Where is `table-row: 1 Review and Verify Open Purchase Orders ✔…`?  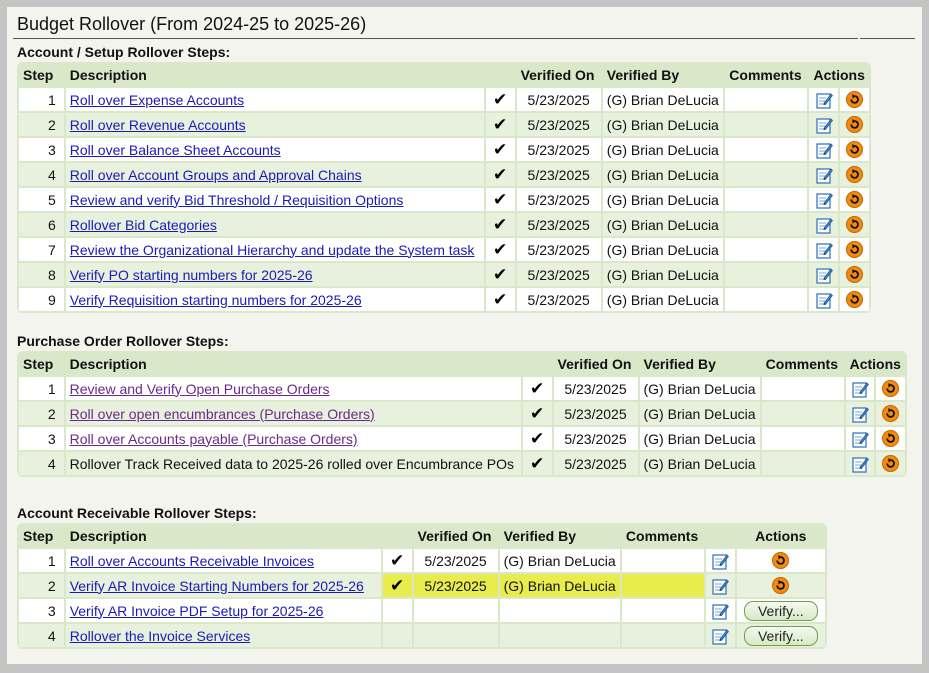
table-row: 1 Review and Verify Open Purchase Orders ✔… is located at coordinates (462, 388).